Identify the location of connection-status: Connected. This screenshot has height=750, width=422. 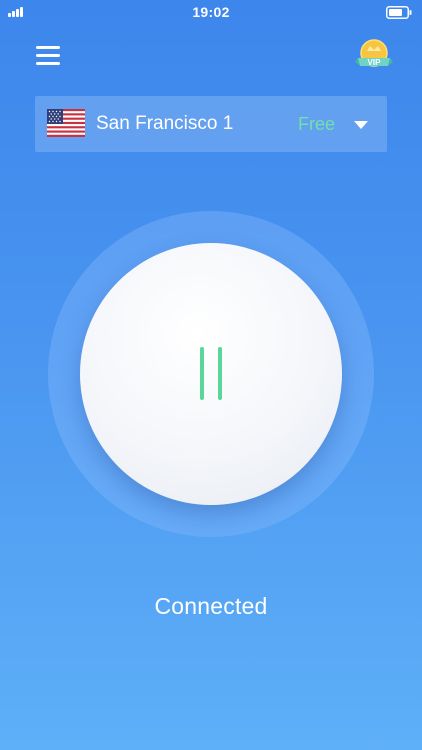
(211, 606).